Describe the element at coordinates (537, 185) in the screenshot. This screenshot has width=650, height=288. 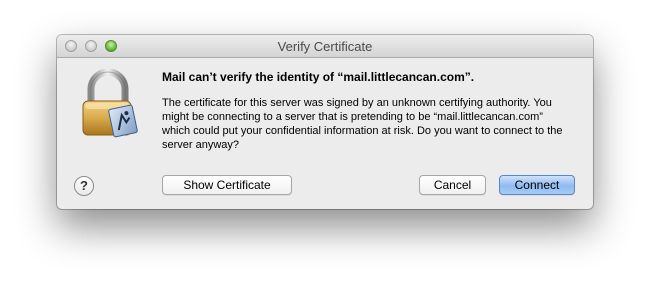
I see `connect-button: Connect` at that location.